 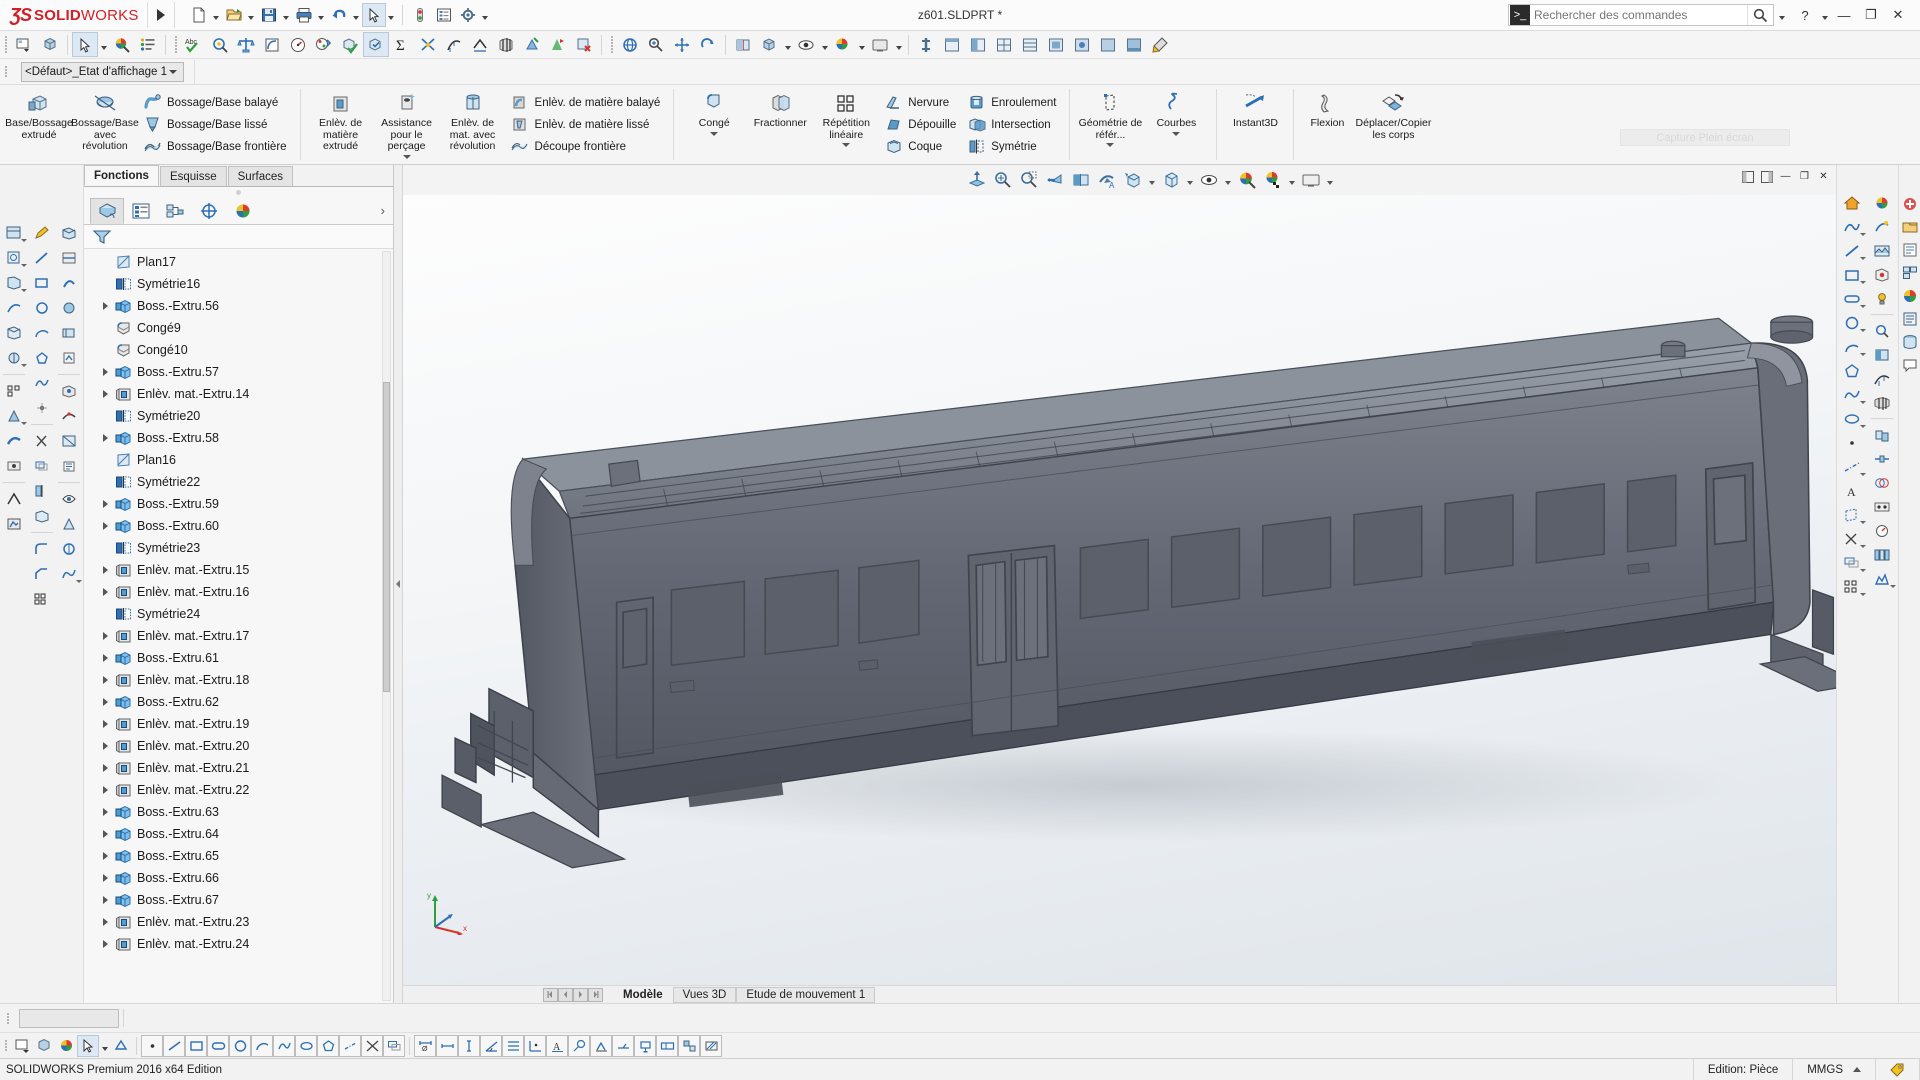 What do you see at coordinates (406, 156) in the screenshot?
I see `ribbon-hole-wizard-dropdown` at bounding box center [406, 156].